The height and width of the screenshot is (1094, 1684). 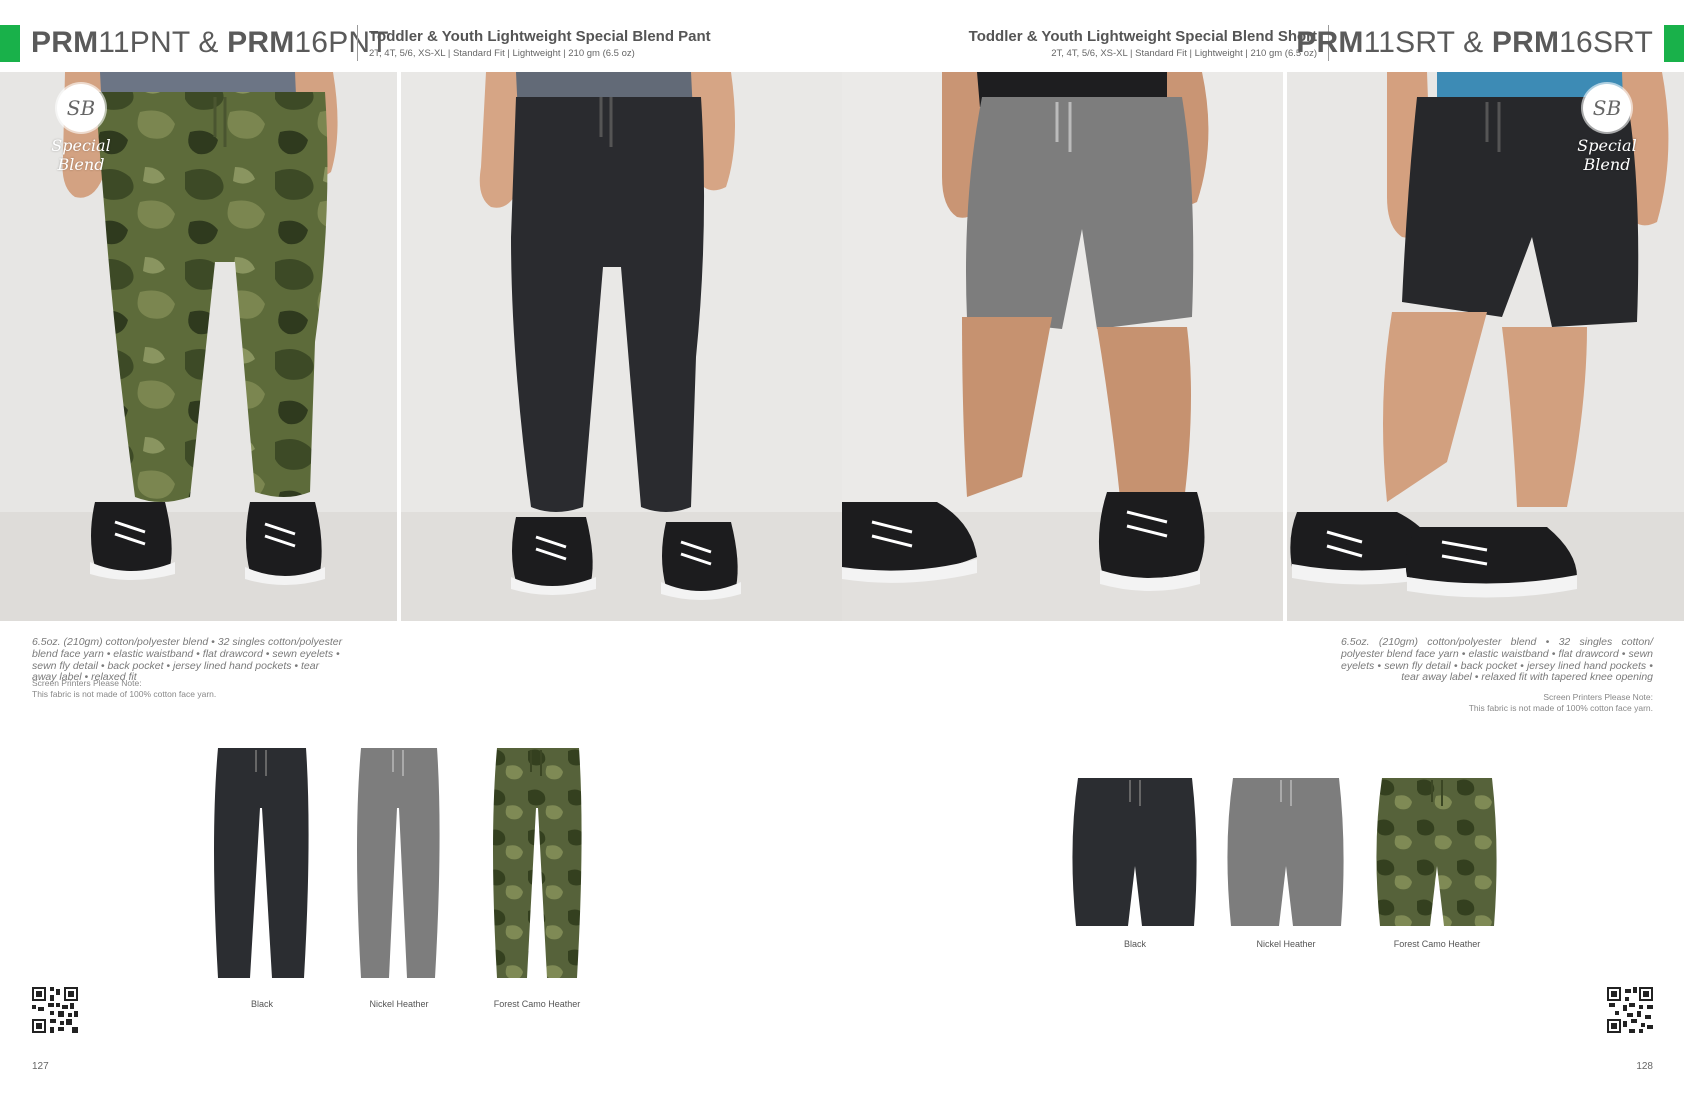 What do you see at coordinates (1630, 1010) in the screenshot?
I see `qr-code-icon-right` at bounding box center [1630, 1010].